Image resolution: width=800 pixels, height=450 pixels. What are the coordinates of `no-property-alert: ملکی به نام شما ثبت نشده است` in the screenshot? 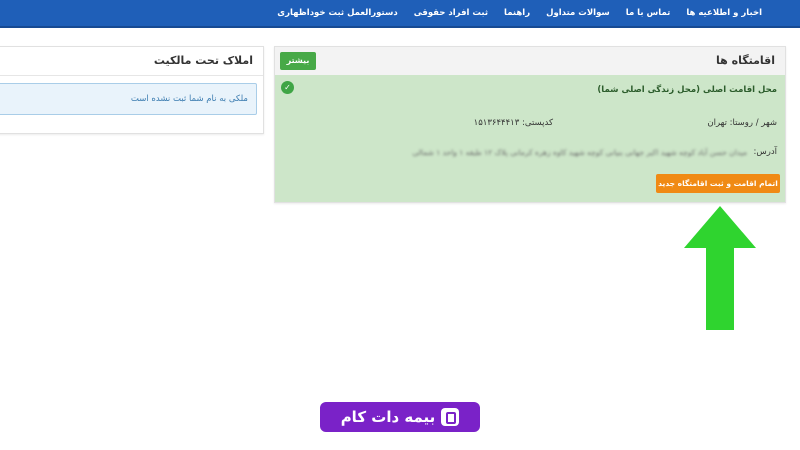 It's located at (128, 99).